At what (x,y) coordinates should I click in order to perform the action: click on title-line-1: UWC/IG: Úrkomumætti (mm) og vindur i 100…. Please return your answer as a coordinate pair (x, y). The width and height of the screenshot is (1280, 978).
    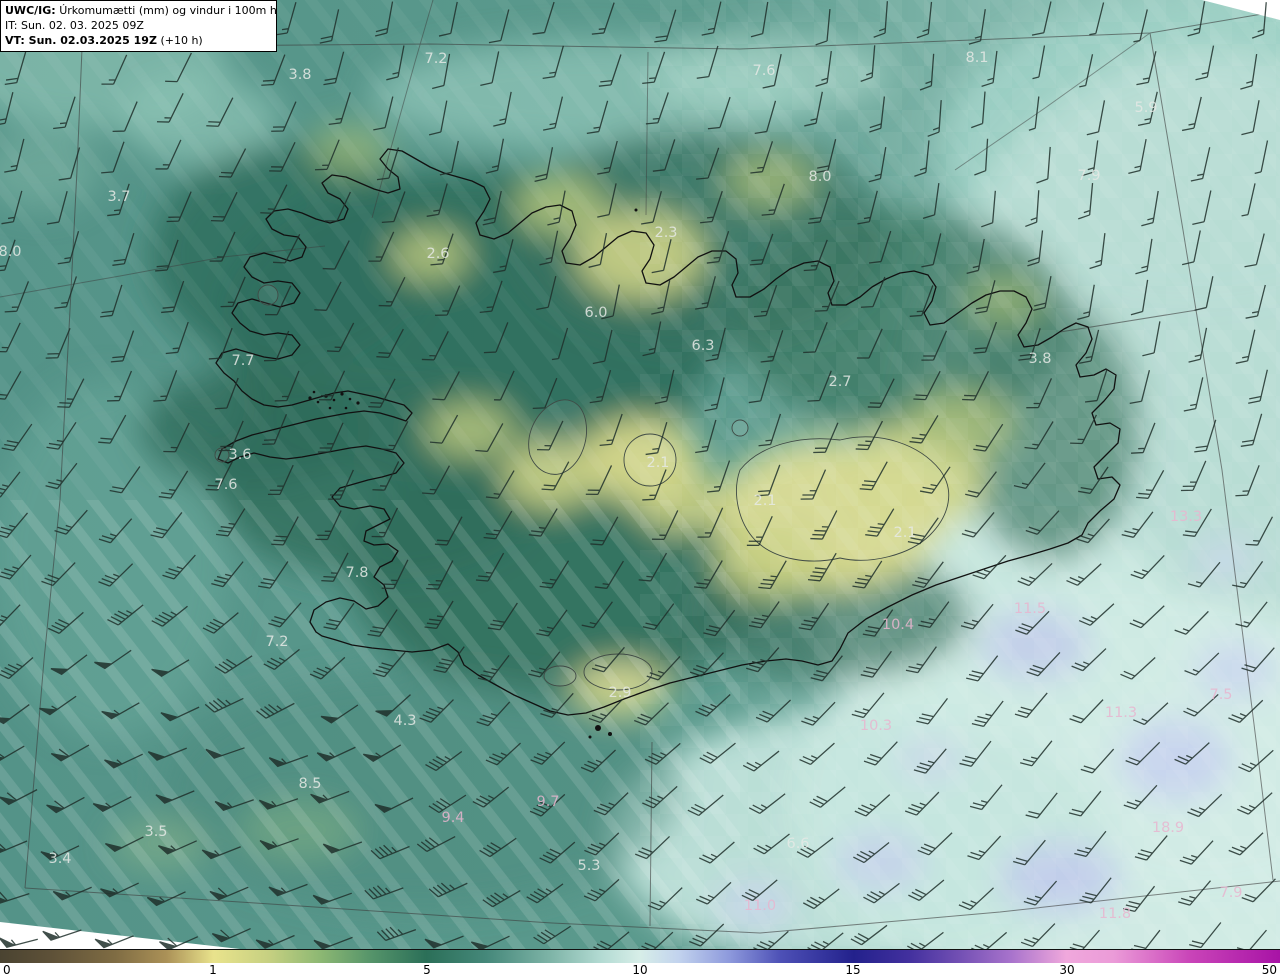
    Looking at the image, I should click on (141, 10).